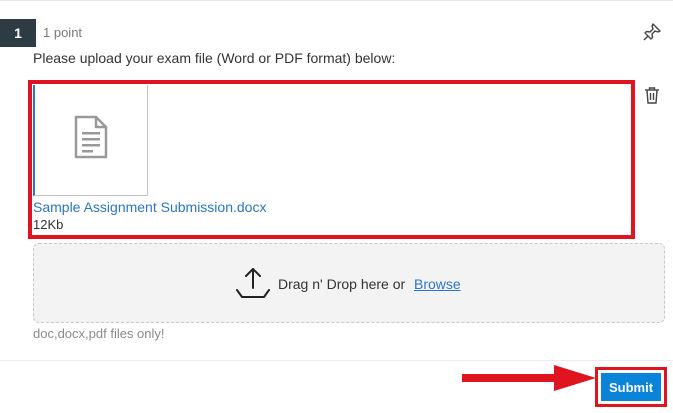  I want to click on browse-link: Browse, so click(437, 284).